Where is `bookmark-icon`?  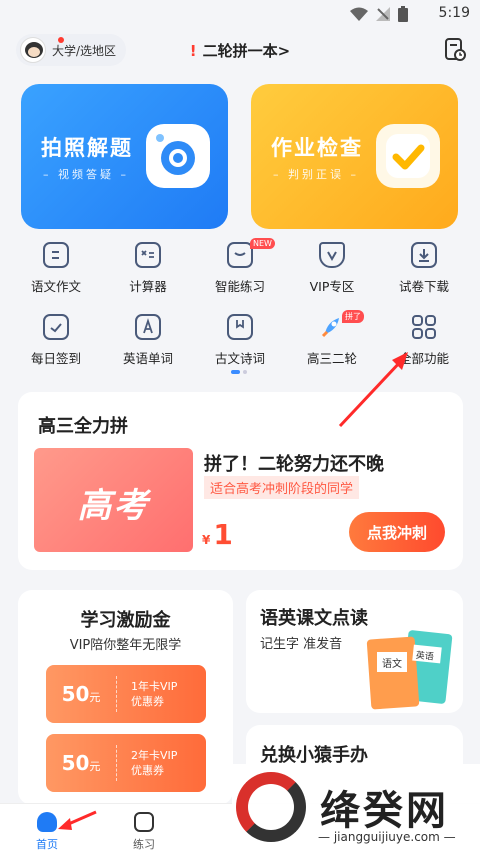 bookmark-icon is located at coordinates (240, 327).